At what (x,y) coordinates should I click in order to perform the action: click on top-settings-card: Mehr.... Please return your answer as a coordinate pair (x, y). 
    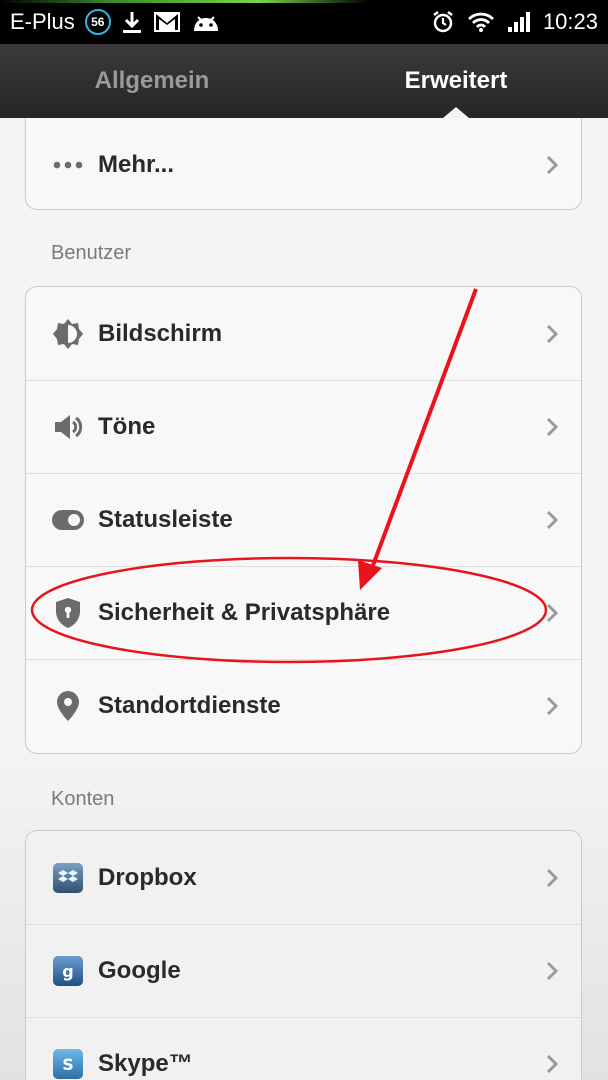
    Looking at the image, I should click on (303, 164).